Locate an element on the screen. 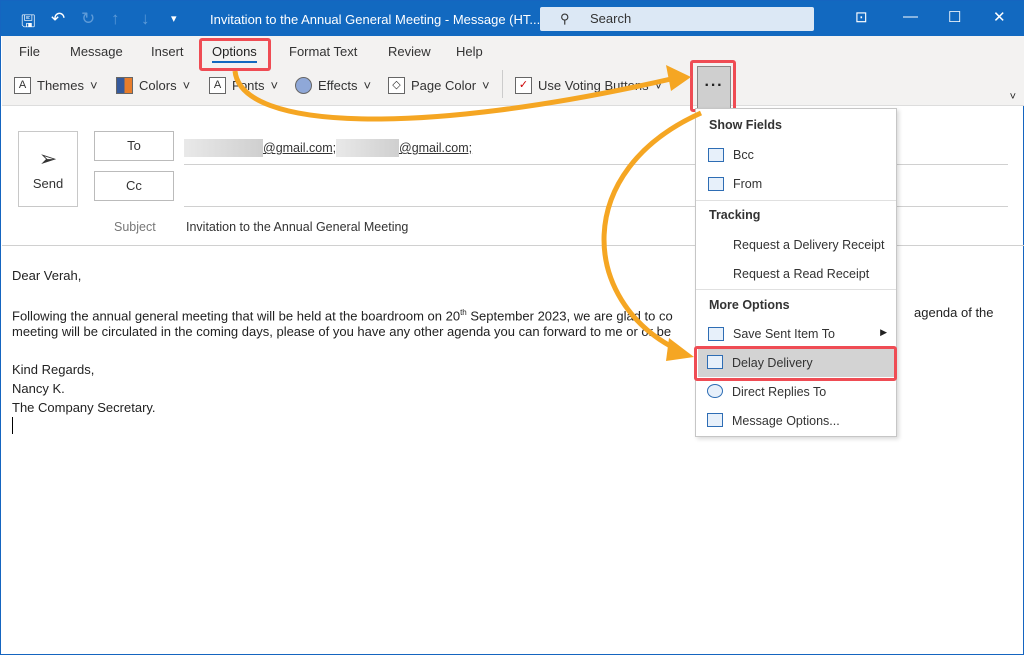  ribbon-display-icon: ⊡ is located at coordinates (861, 17).